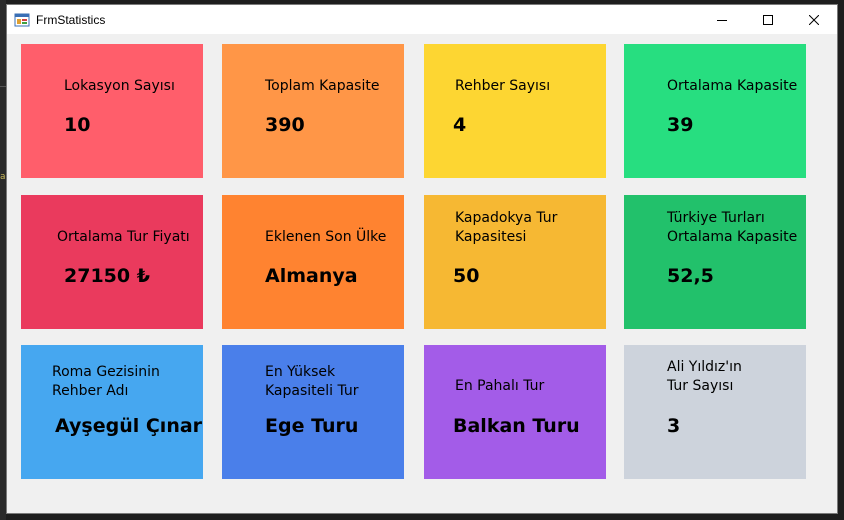  I want to click on maximize-icon, so click(768, 19).